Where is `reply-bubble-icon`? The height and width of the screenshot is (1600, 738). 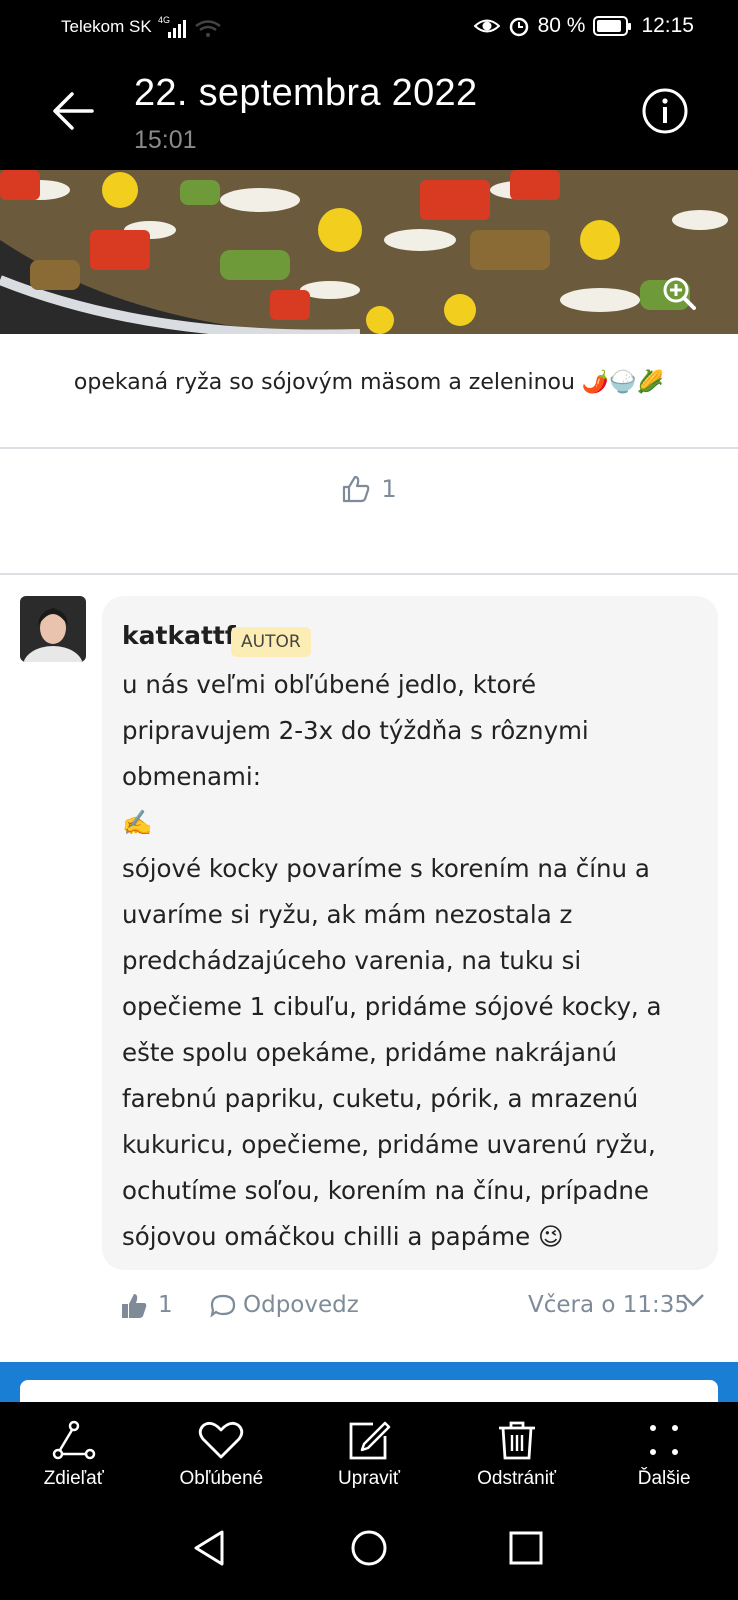 reply-bubble-icon is located at coordinates (223, 1306).